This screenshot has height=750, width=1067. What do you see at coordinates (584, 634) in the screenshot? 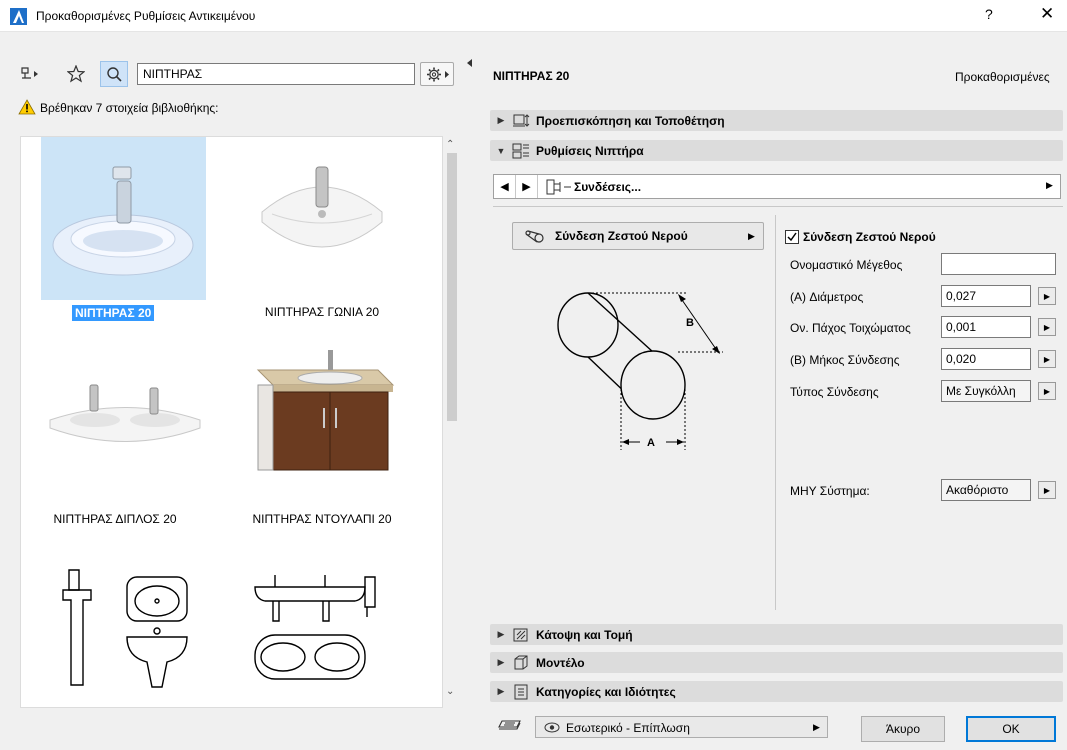
I see `section-label: Κάτοψη και Τομή` at bounding box center [584, 634].